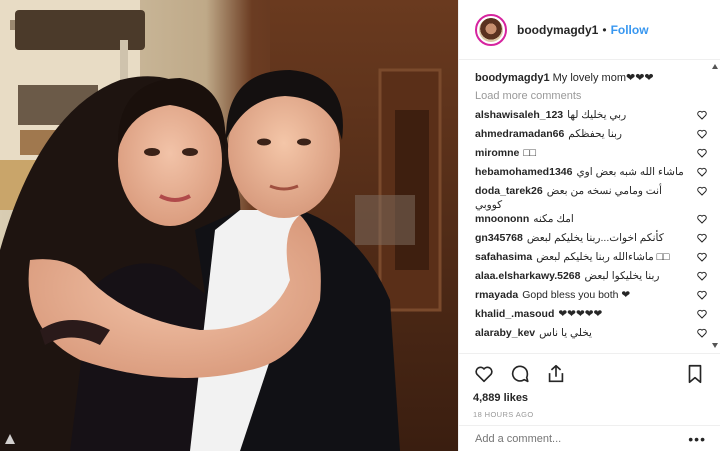  I want to click on comment-content: hebamohamed1346 ماشاء الله شبه بعض اوي, so click(585, 172).